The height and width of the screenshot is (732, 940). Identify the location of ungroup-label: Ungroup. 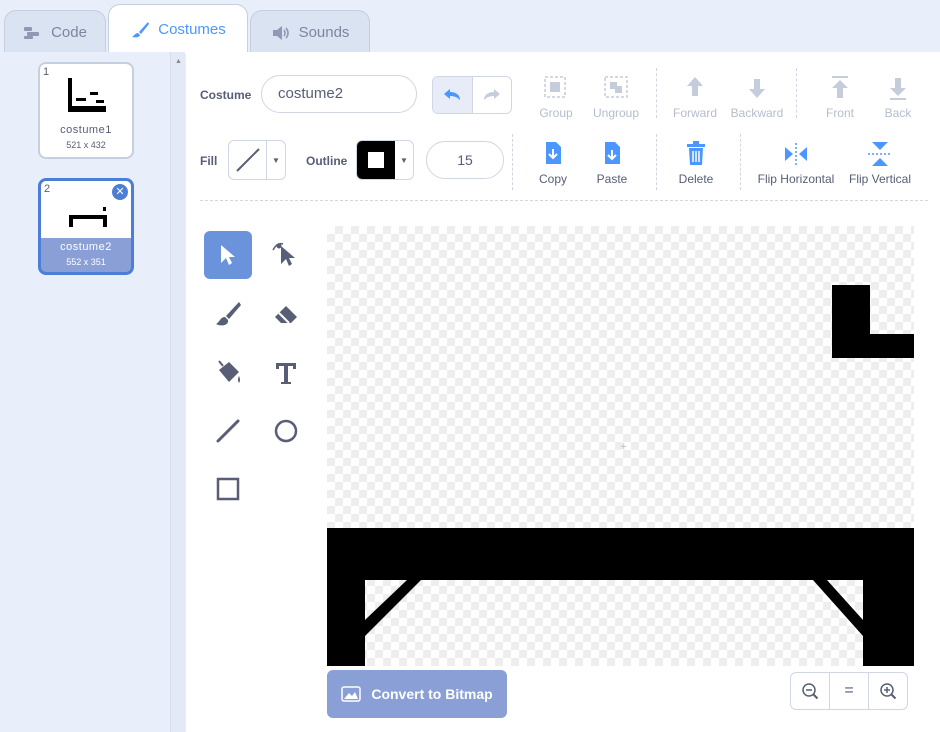
(616, 113).